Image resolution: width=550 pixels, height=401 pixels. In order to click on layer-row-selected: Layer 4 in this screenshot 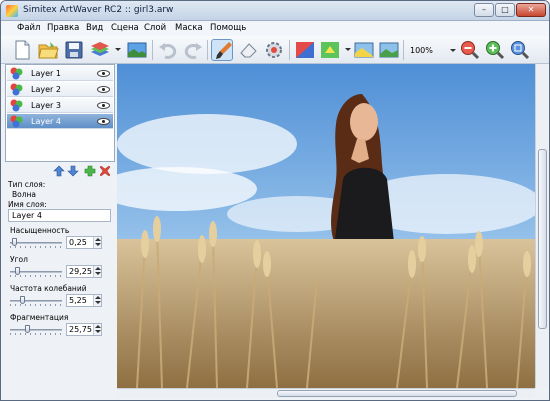, I will do `click(60, 121)`.